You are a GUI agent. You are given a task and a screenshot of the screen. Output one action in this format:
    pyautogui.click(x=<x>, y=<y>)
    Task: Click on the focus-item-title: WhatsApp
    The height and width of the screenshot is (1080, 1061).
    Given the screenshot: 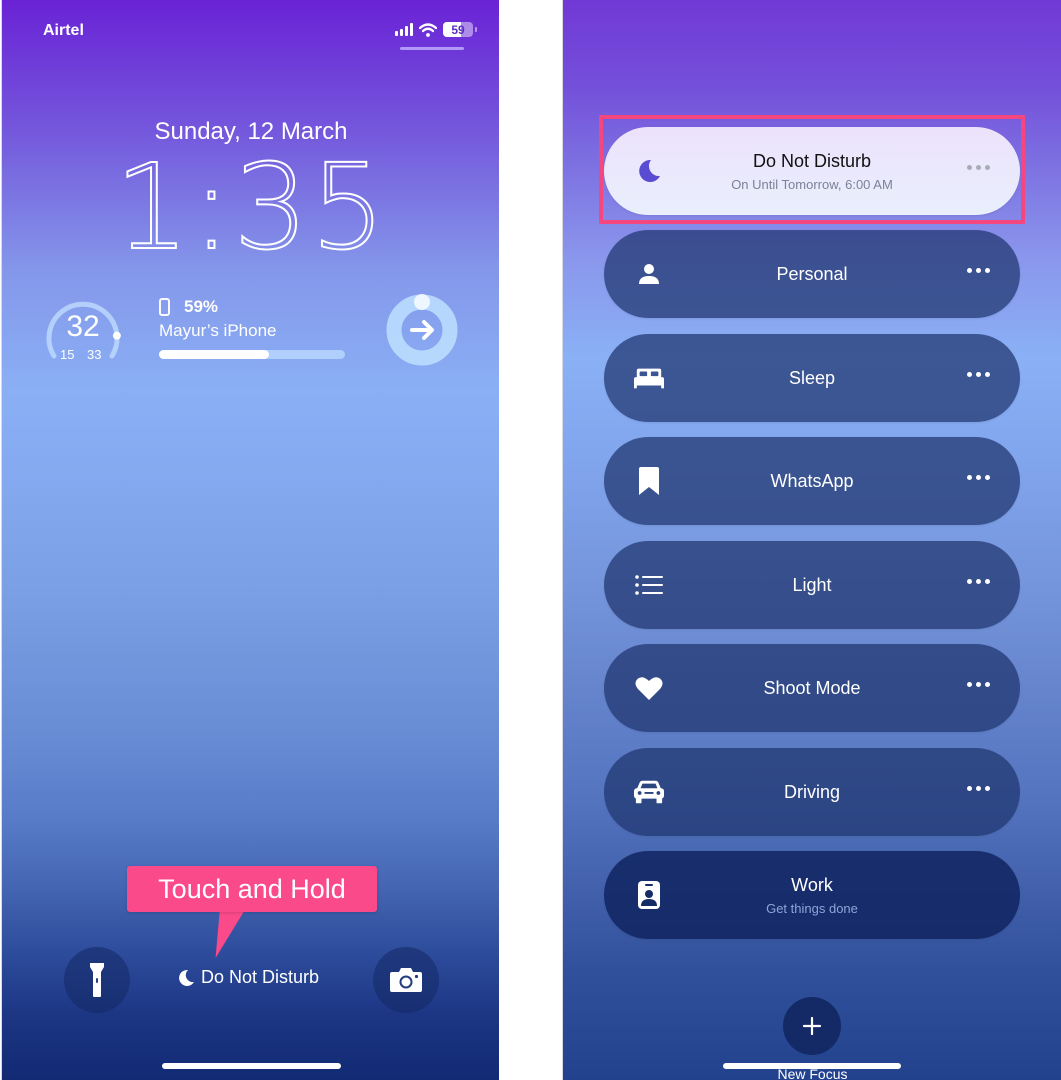 What is the action you would take?
    pyautogui.click(x=812, y=480)
    